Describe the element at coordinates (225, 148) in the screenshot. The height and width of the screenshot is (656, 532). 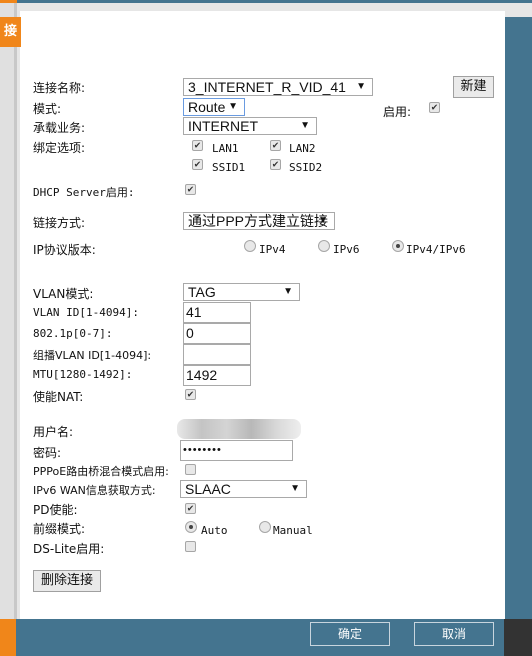
I see `lan1-label: LAN1` at that location.